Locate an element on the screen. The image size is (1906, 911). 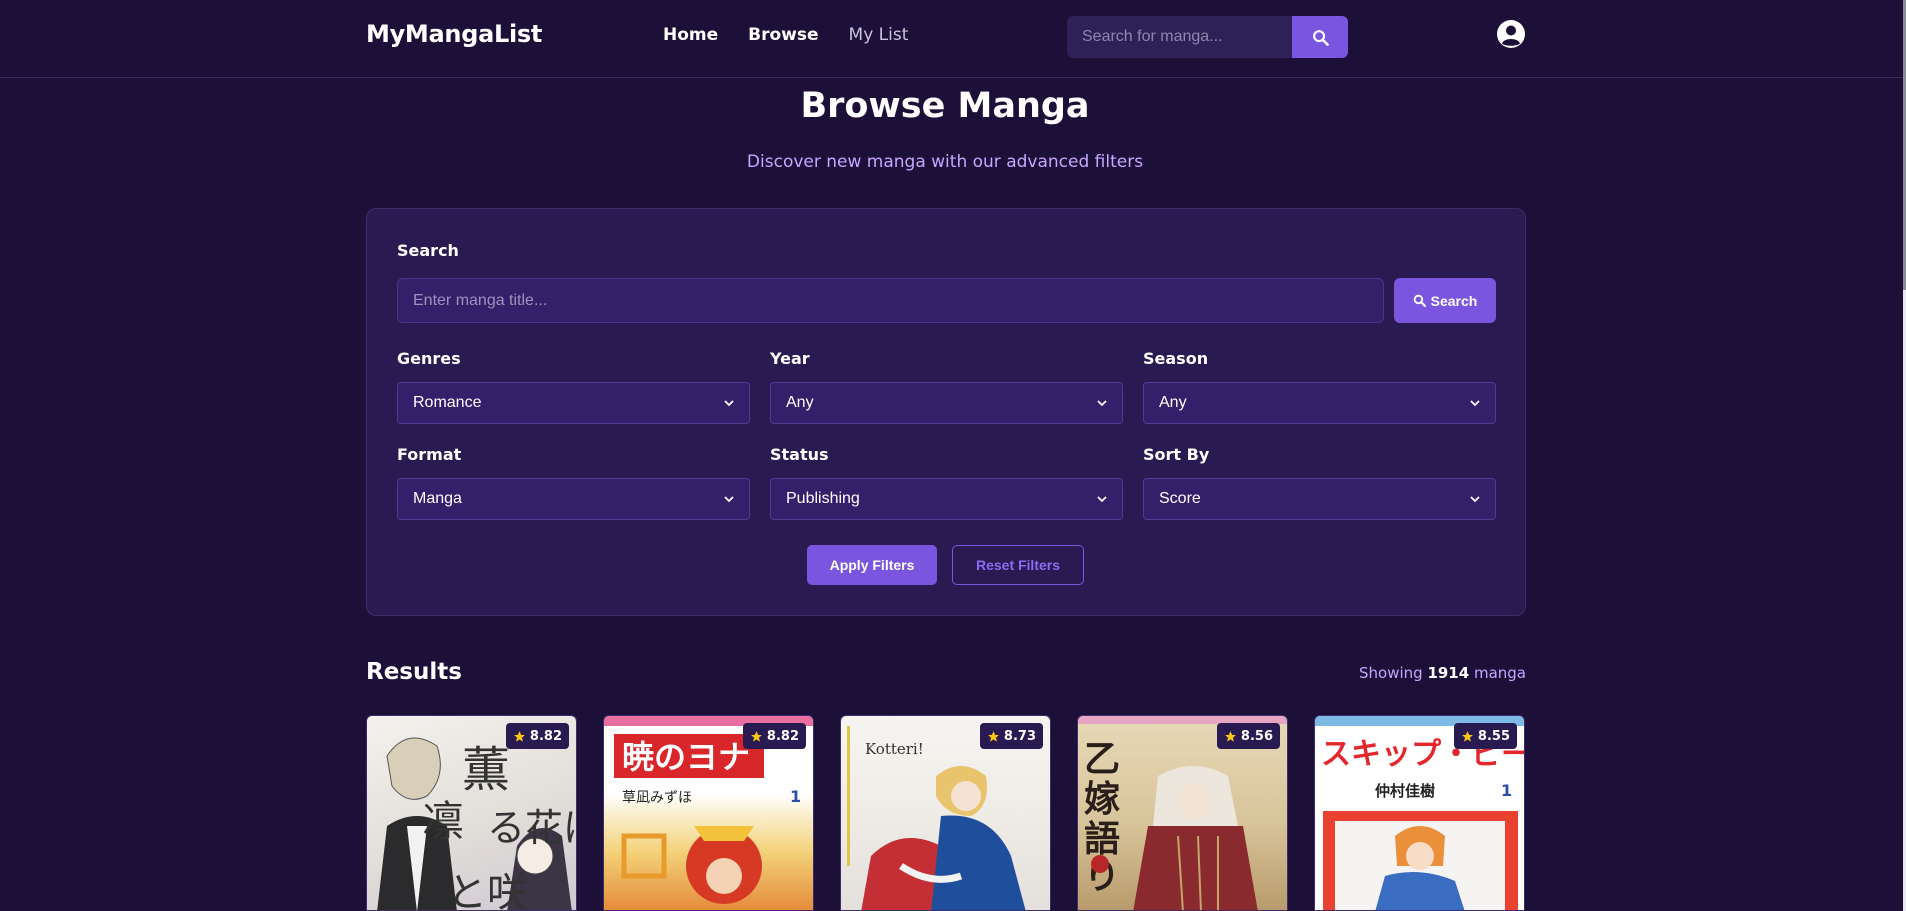
genres-select: Romance is located at coordinates (573, 403).